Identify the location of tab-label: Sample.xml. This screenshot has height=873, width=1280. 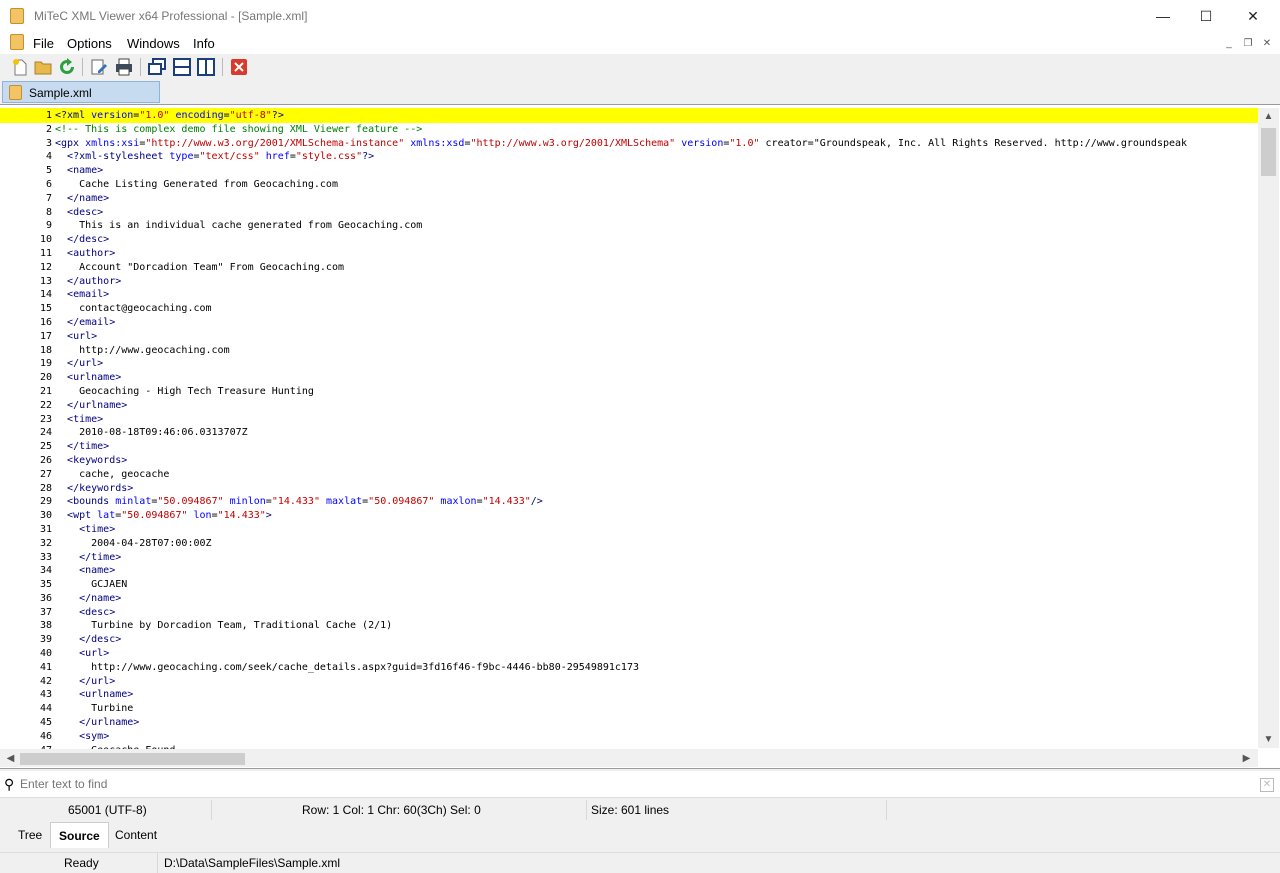
(60, 93).